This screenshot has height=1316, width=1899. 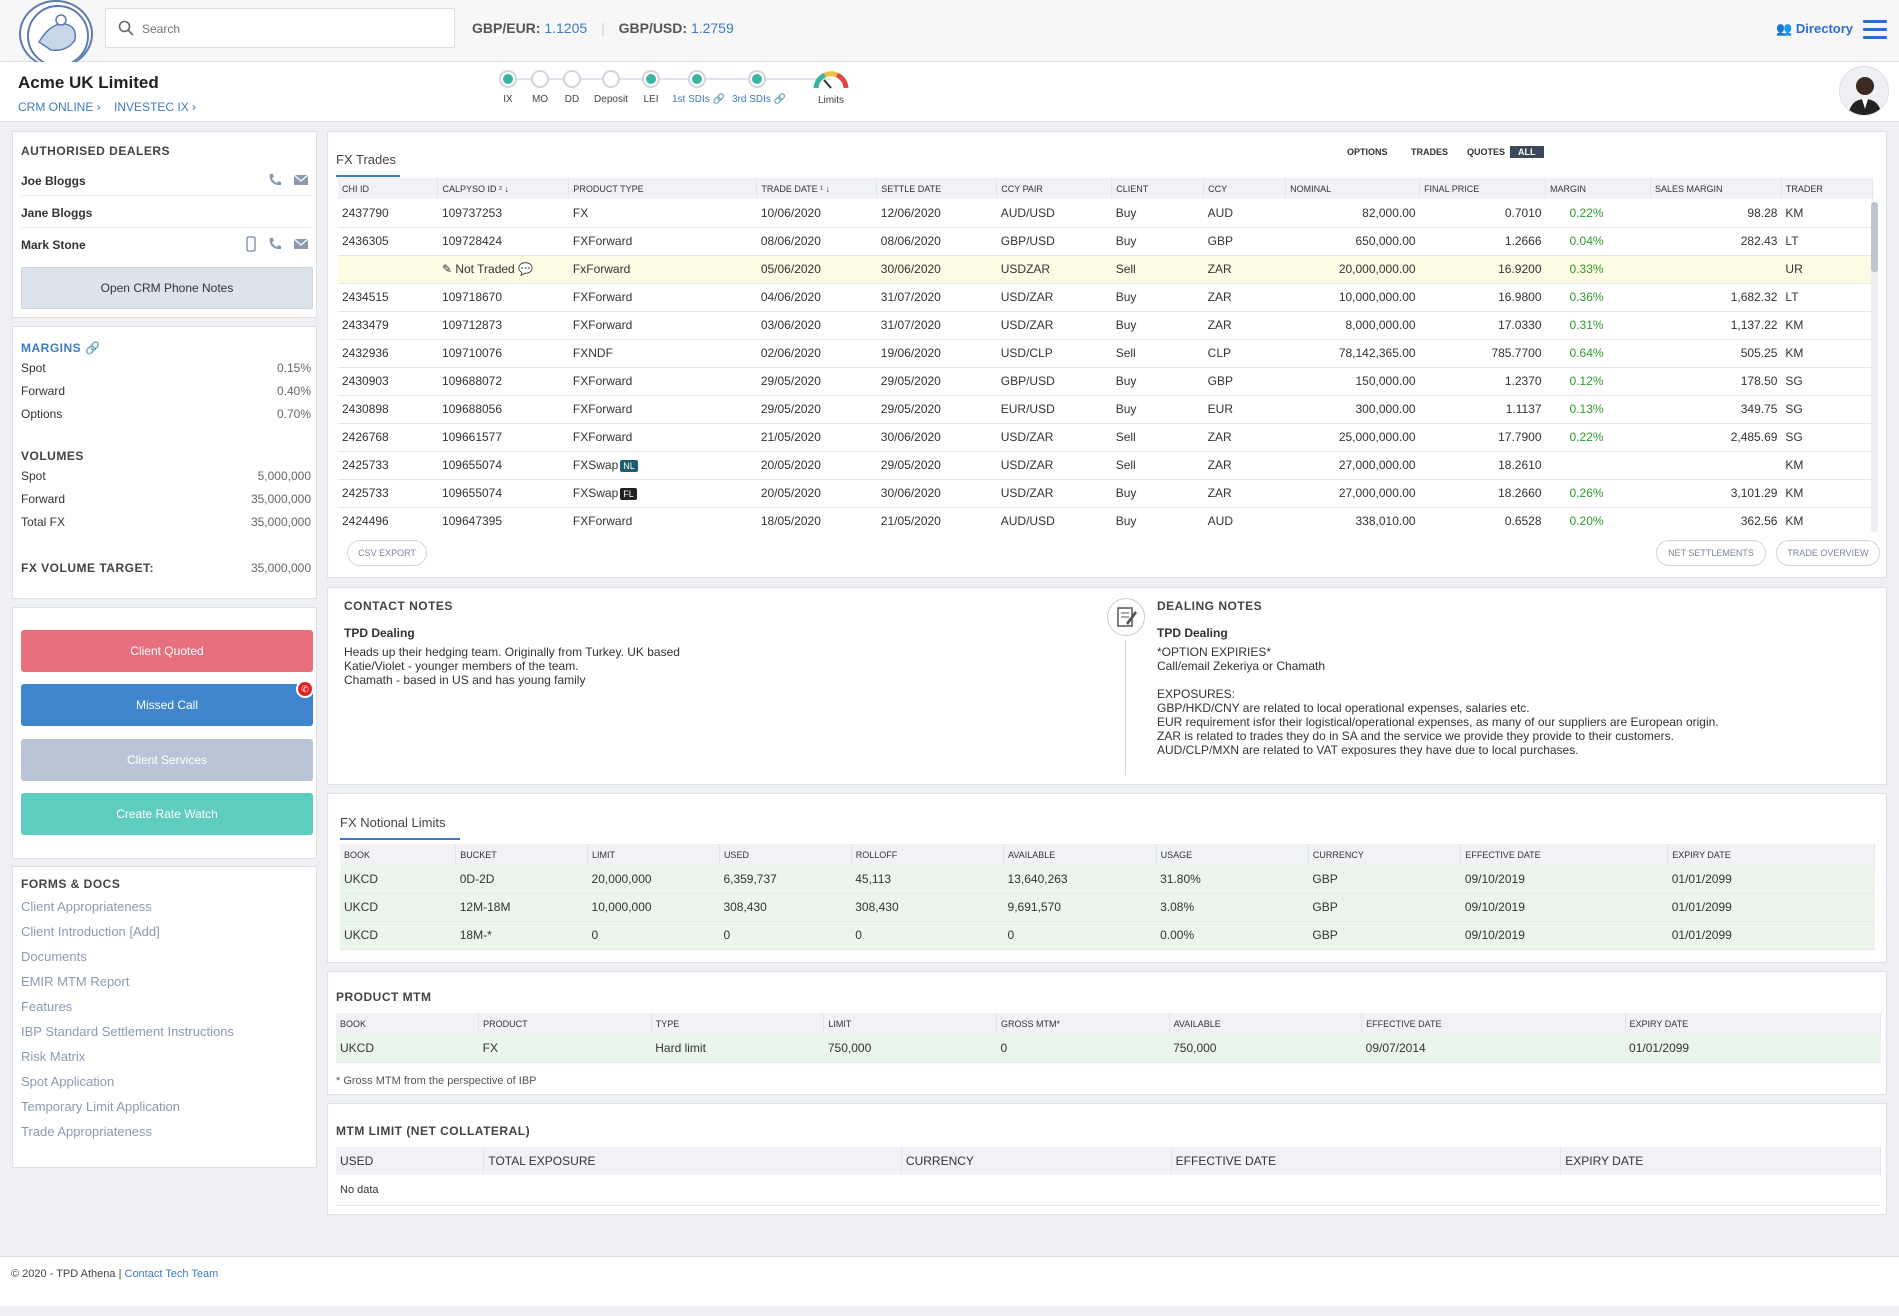 I want to click on doc-link: Client Appropriateness, so click(x=86, y=906).